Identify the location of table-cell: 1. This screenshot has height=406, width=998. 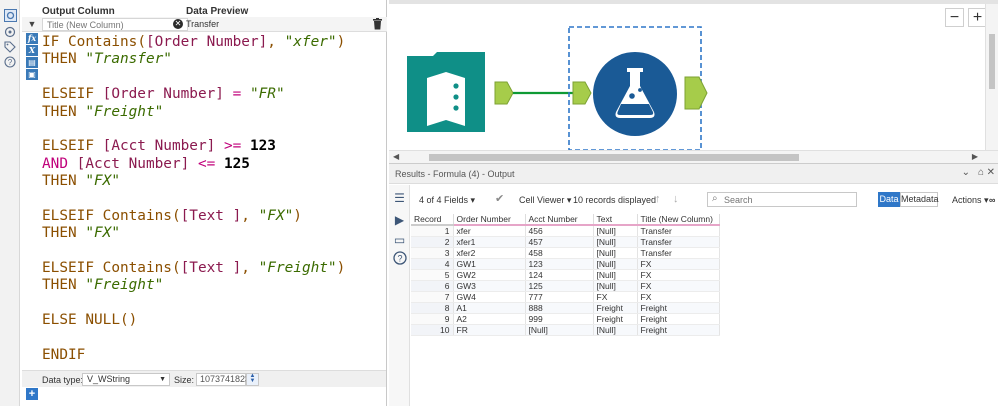
(432, 231).